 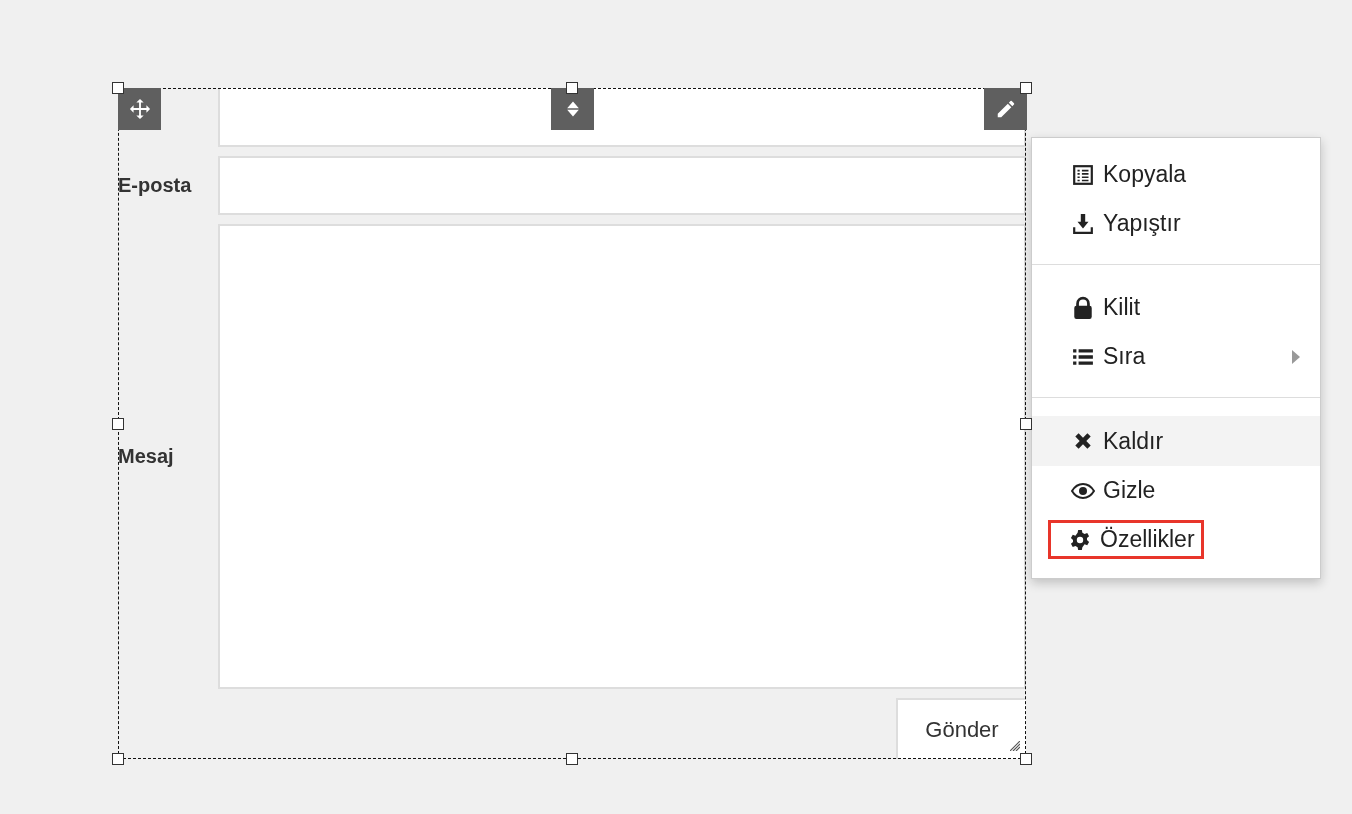 I want to click on resize-grip-icon, so click(x=1015, y=746).